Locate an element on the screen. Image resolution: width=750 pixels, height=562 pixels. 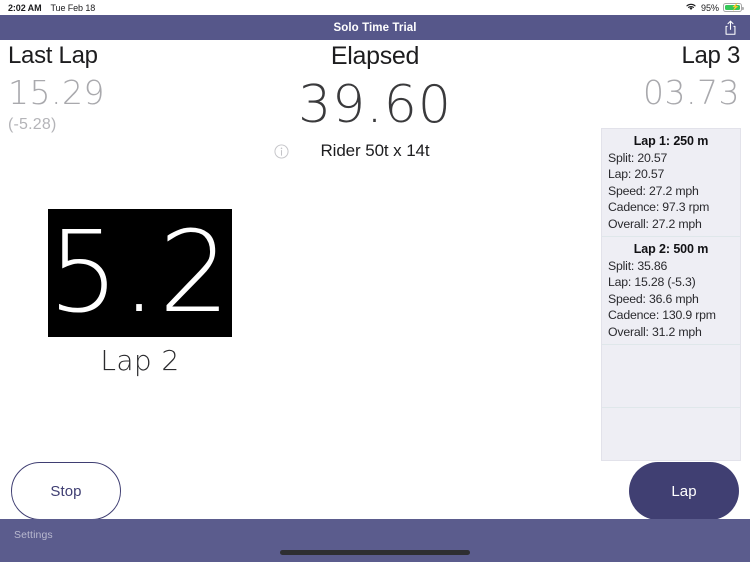
lap-item-cadence: Cadence: 130.9 rpm is located at coordinates (662, 315).